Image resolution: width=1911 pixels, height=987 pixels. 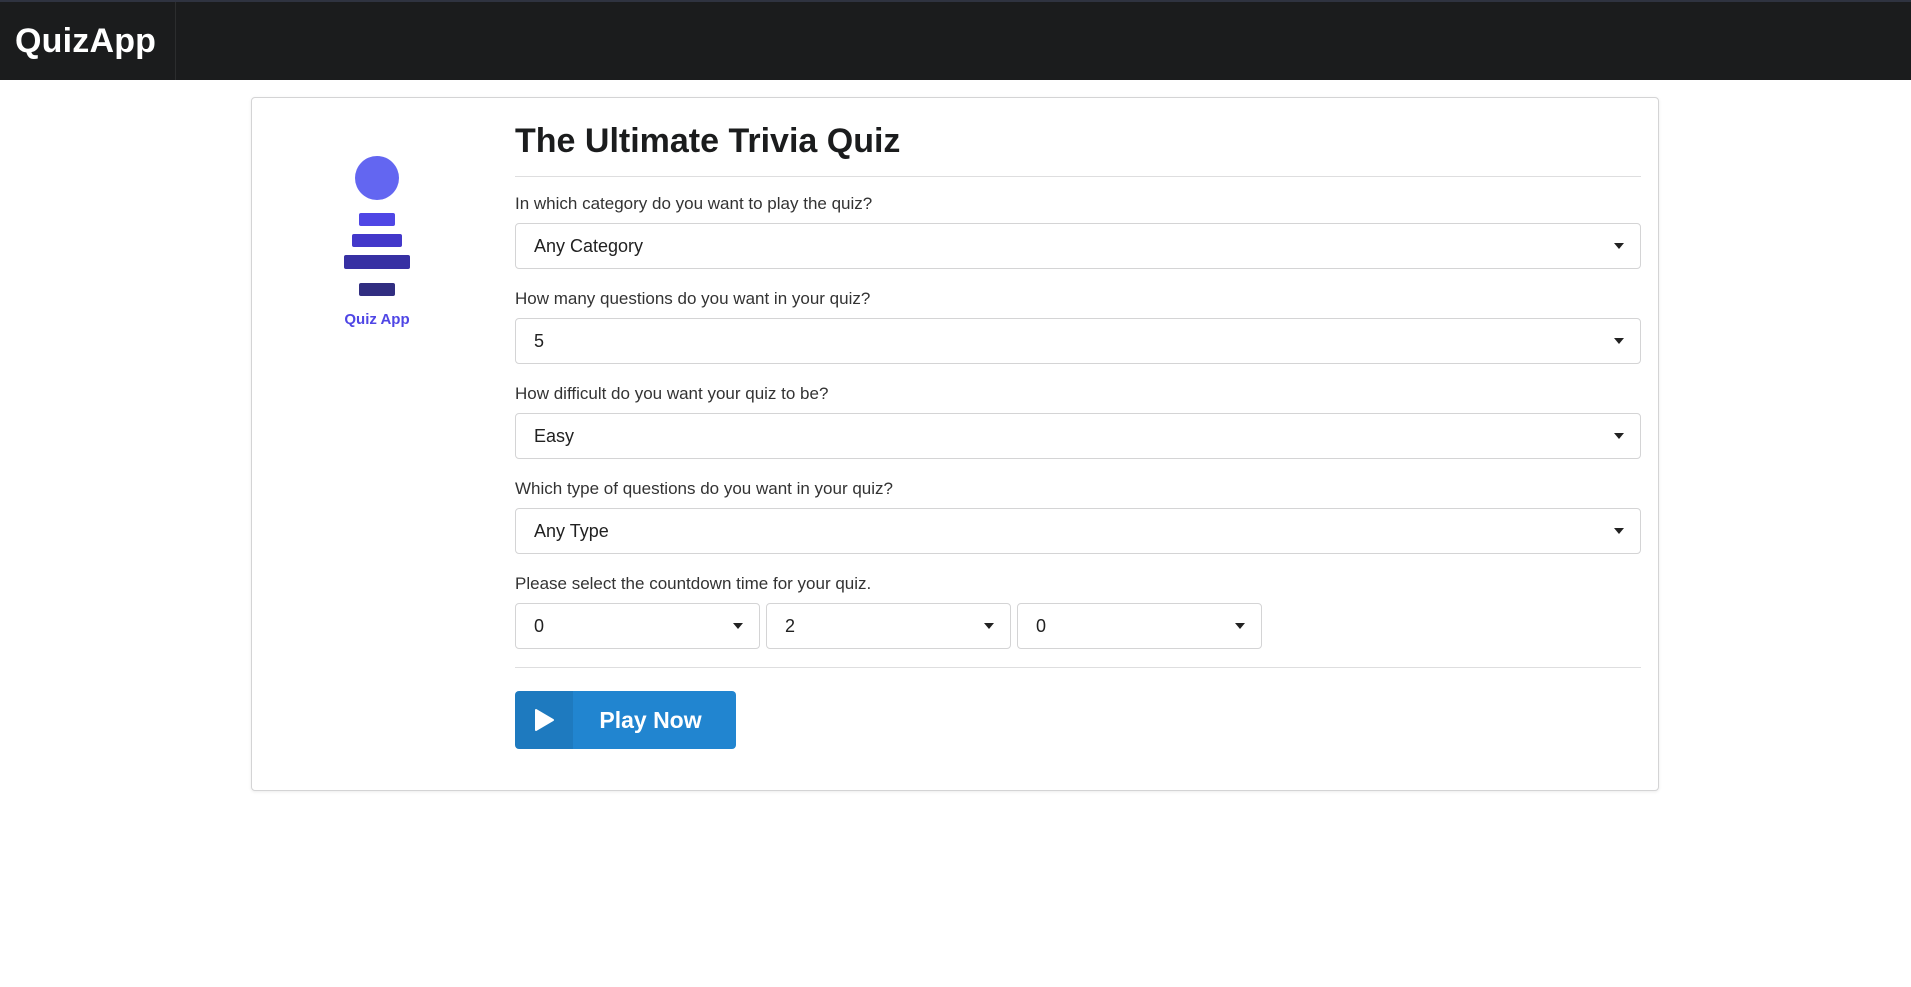 I want to click on category-value: Any Category, so click(x=589, y=245).